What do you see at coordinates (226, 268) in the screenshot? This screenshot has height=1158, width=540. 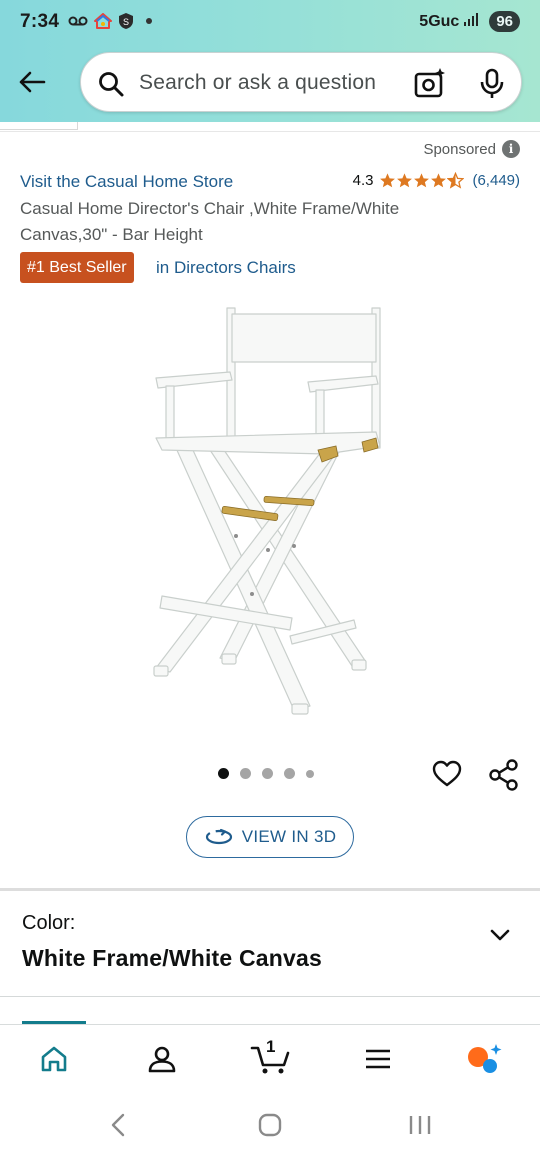 I see `best-seller-category-link: in Directors Chairs` at bounding box center [226, 268].